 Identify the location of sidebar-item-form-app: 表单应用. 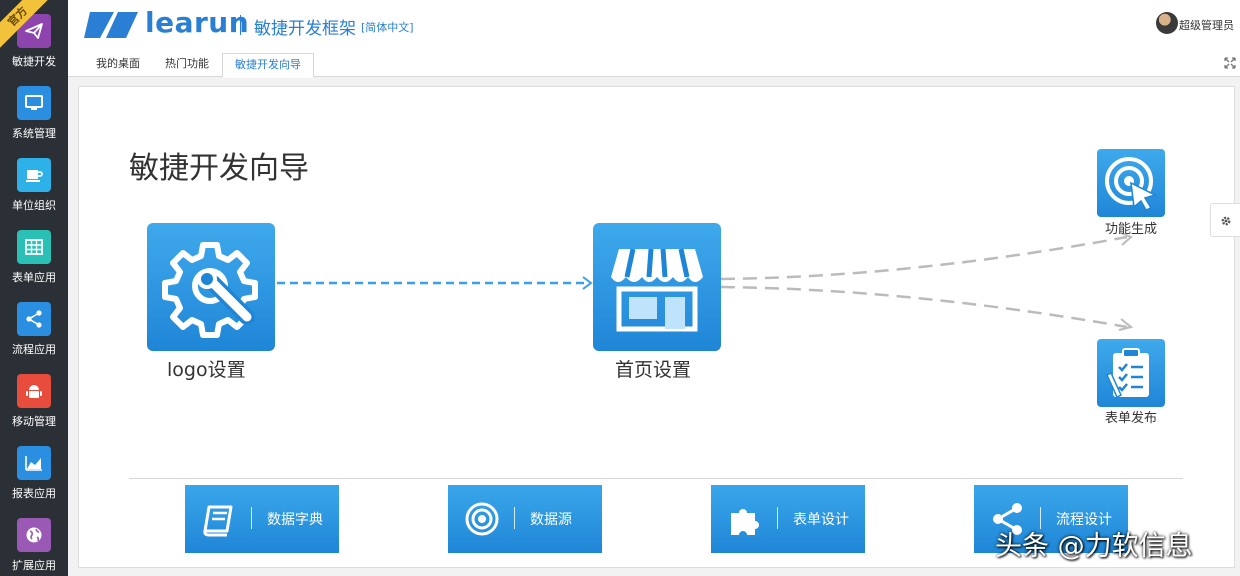
(34, 252).